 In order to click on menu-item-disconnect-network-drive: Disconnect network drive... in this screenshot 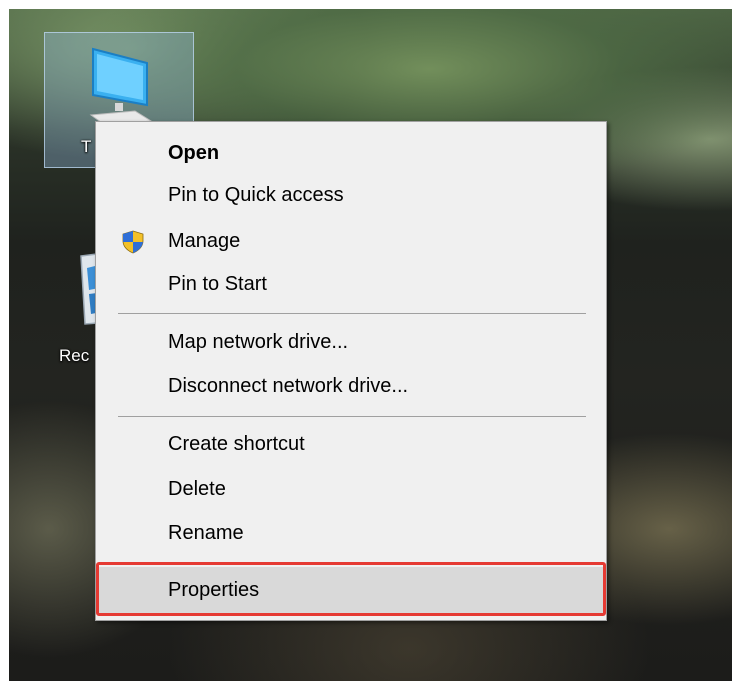, I will do `click(351, 386)`.